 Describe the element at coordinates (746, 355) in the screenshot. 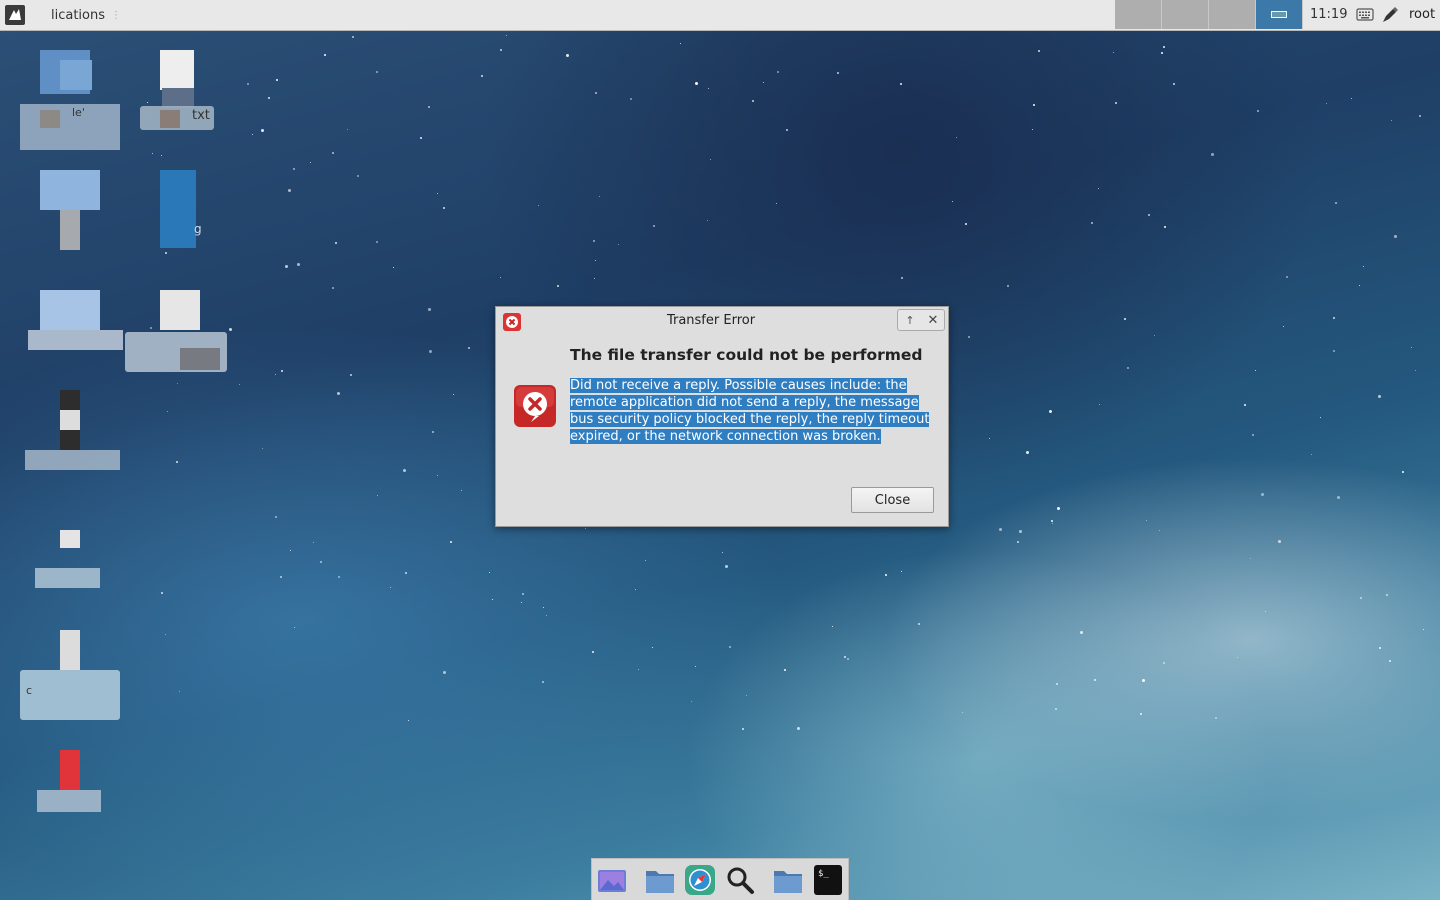

I see `dialog-heading: The file transfer could not be performed` at that location.